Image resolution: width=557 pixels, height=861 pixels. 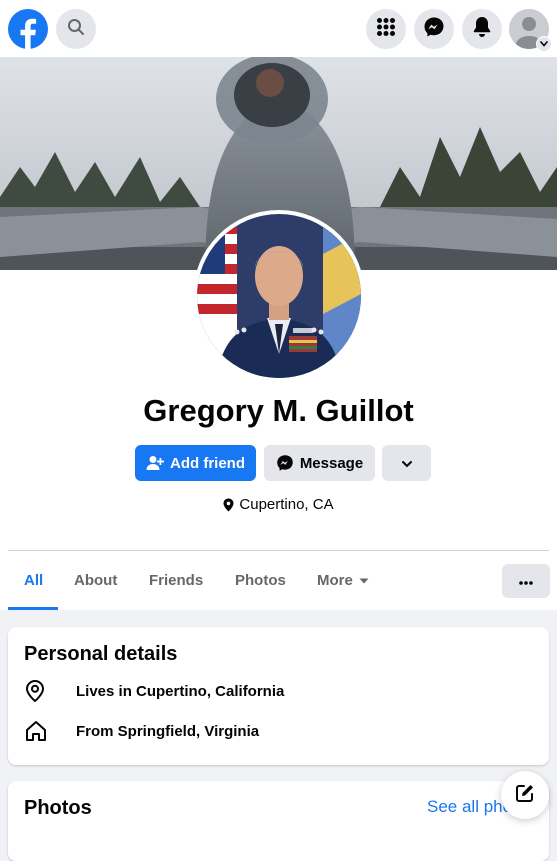 What do you see at coordinates (286, 504) in the screenshot?
I see `location-text: Cupertino, CA` at bounding box center [286, 504].